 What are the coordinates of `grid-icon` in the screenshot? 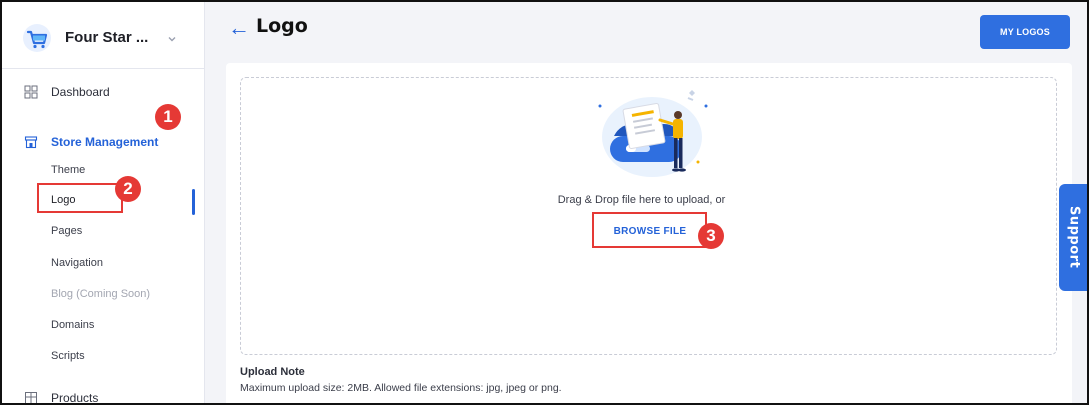 It's located at (31, 92).